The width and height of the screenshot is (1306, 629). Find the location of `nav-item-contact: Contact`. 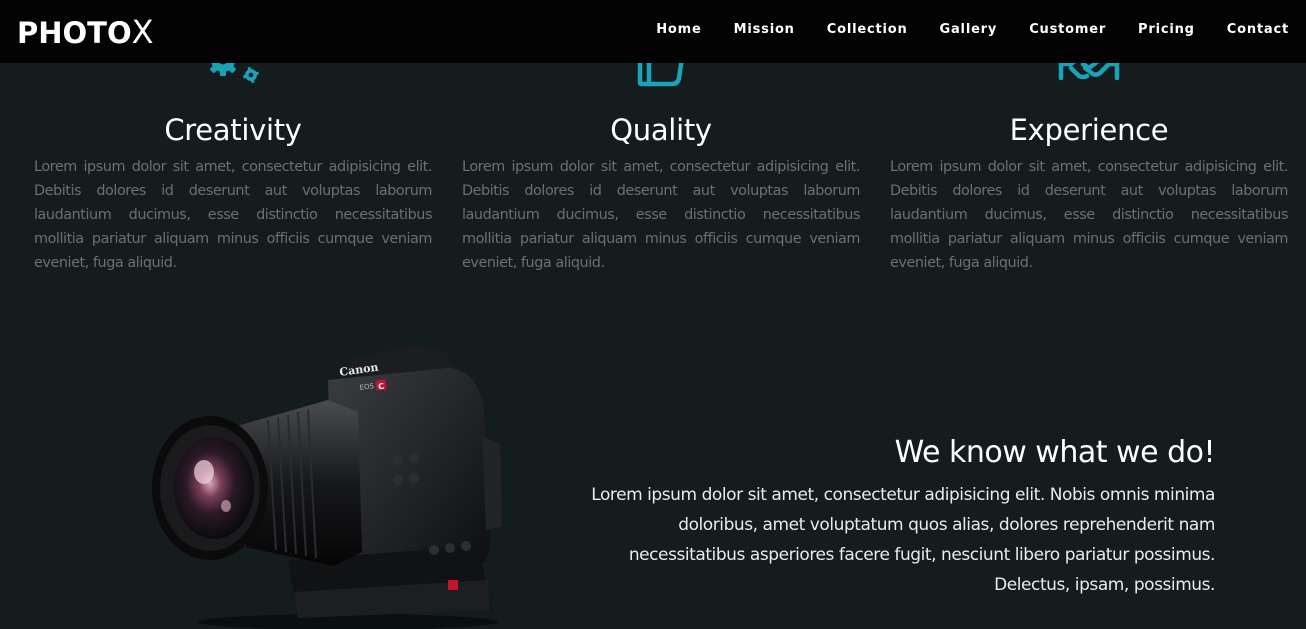

nav-item-contact: Contact is located at coordinates (1258, 30).